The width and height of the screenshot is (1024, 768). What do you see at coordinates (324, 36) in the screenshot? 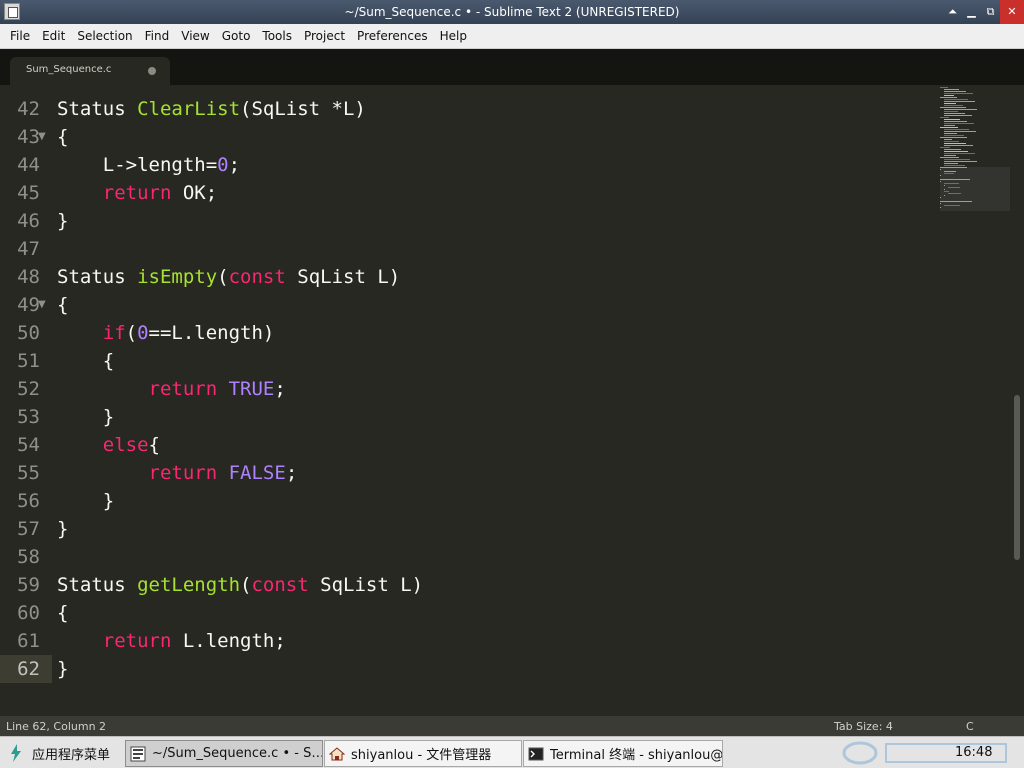
I see `menu-project: Project` at bounding box center [324, 36].